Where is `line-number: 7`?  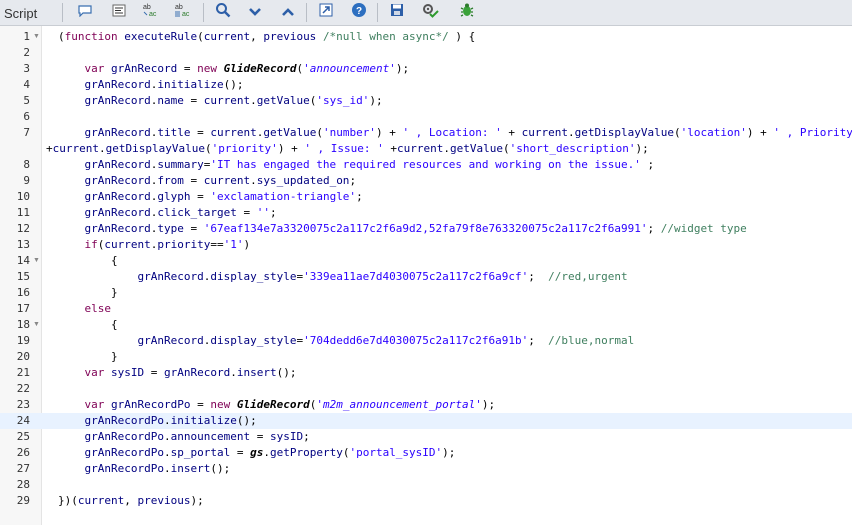 line-number: 7 is located at coordinates (26, 132).